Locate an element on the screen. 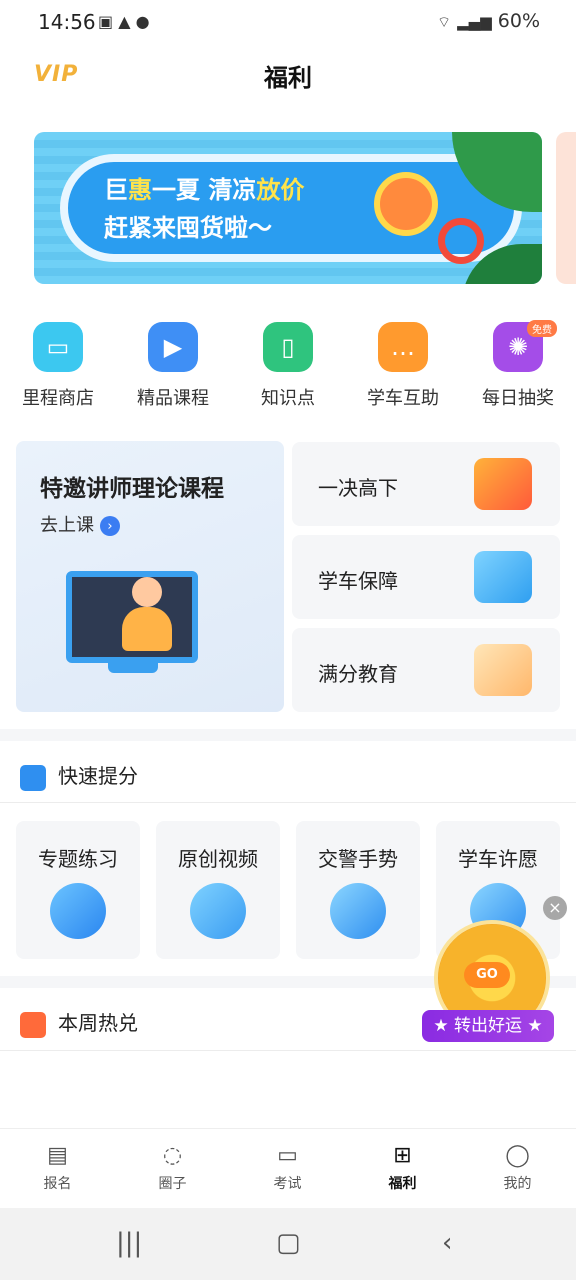 The height and width of the screenshot is (1280, 576). home-icon: ▢ is located at coordinates (288, 1243).